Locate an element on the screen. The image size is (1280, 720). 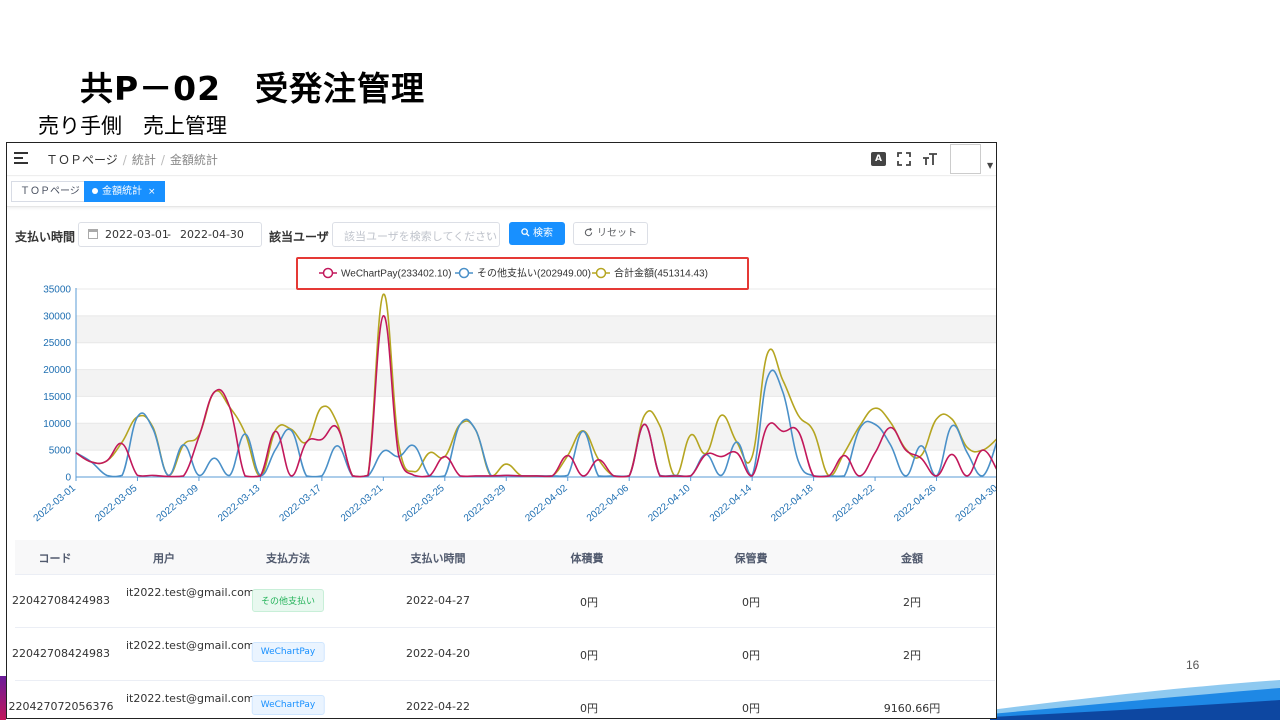
tag-label: 金額統計 is located at coordinates (122, 191).